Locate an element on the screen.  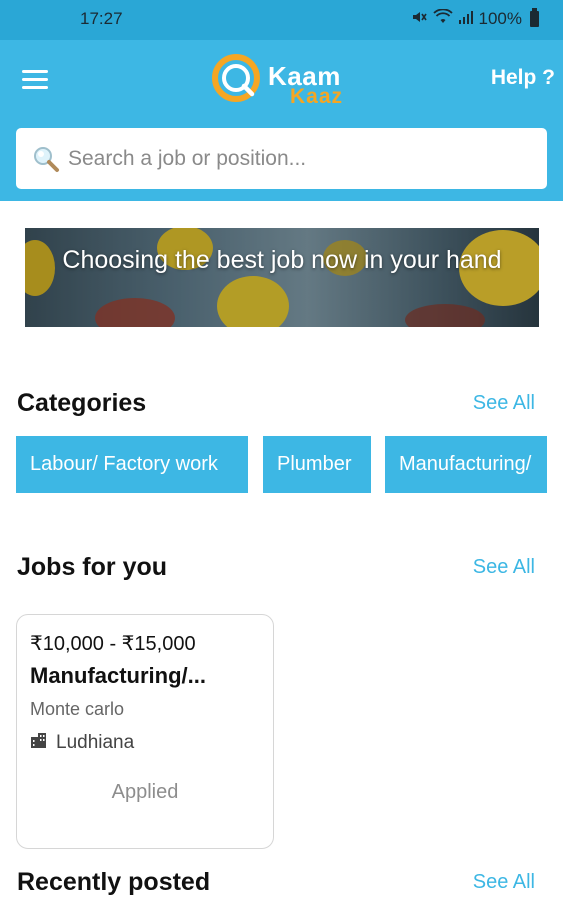
app-logo: Kaam Kaaz is located at coordinates (285, 80).